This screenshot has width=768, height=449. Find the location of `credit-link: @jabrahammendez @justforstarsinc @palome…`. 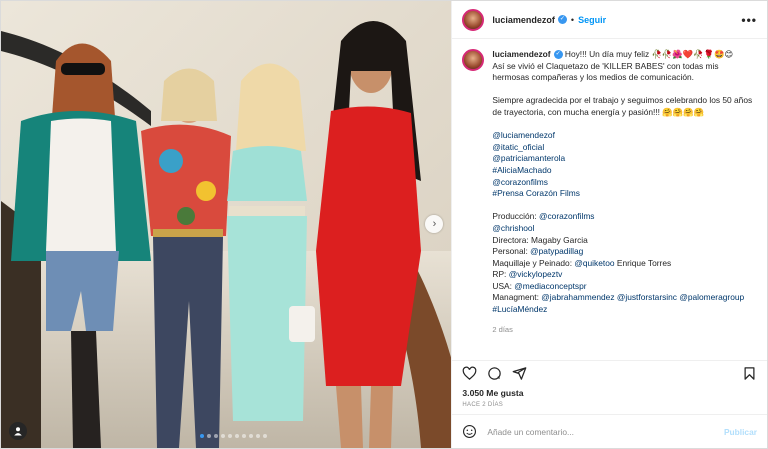

credit-link: @jabrahammendez @justforstarsinc @palome… is located at coordinates (642, 297).